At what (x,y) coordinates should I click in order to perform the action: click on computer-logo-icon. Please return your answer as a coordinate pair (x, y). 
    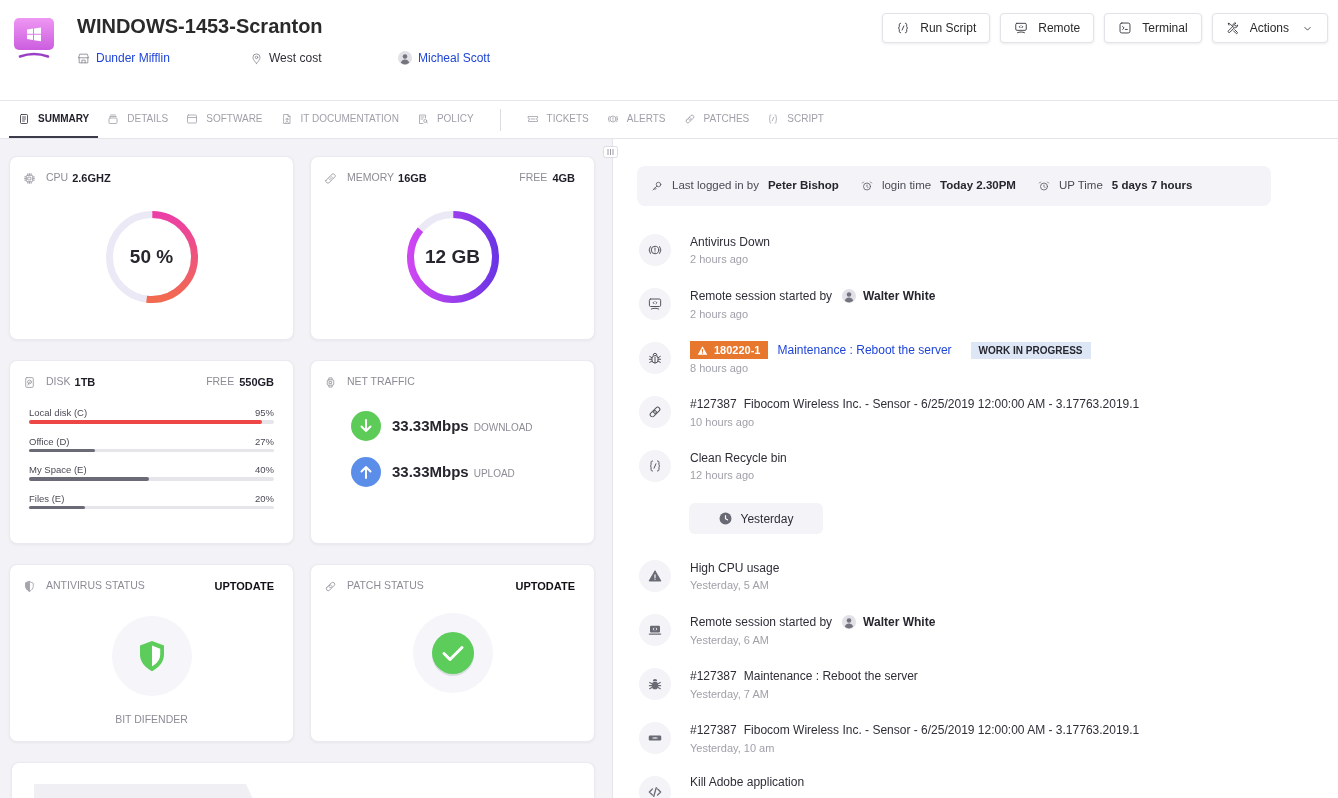
    Looking at the image, I should click on (34, 38).